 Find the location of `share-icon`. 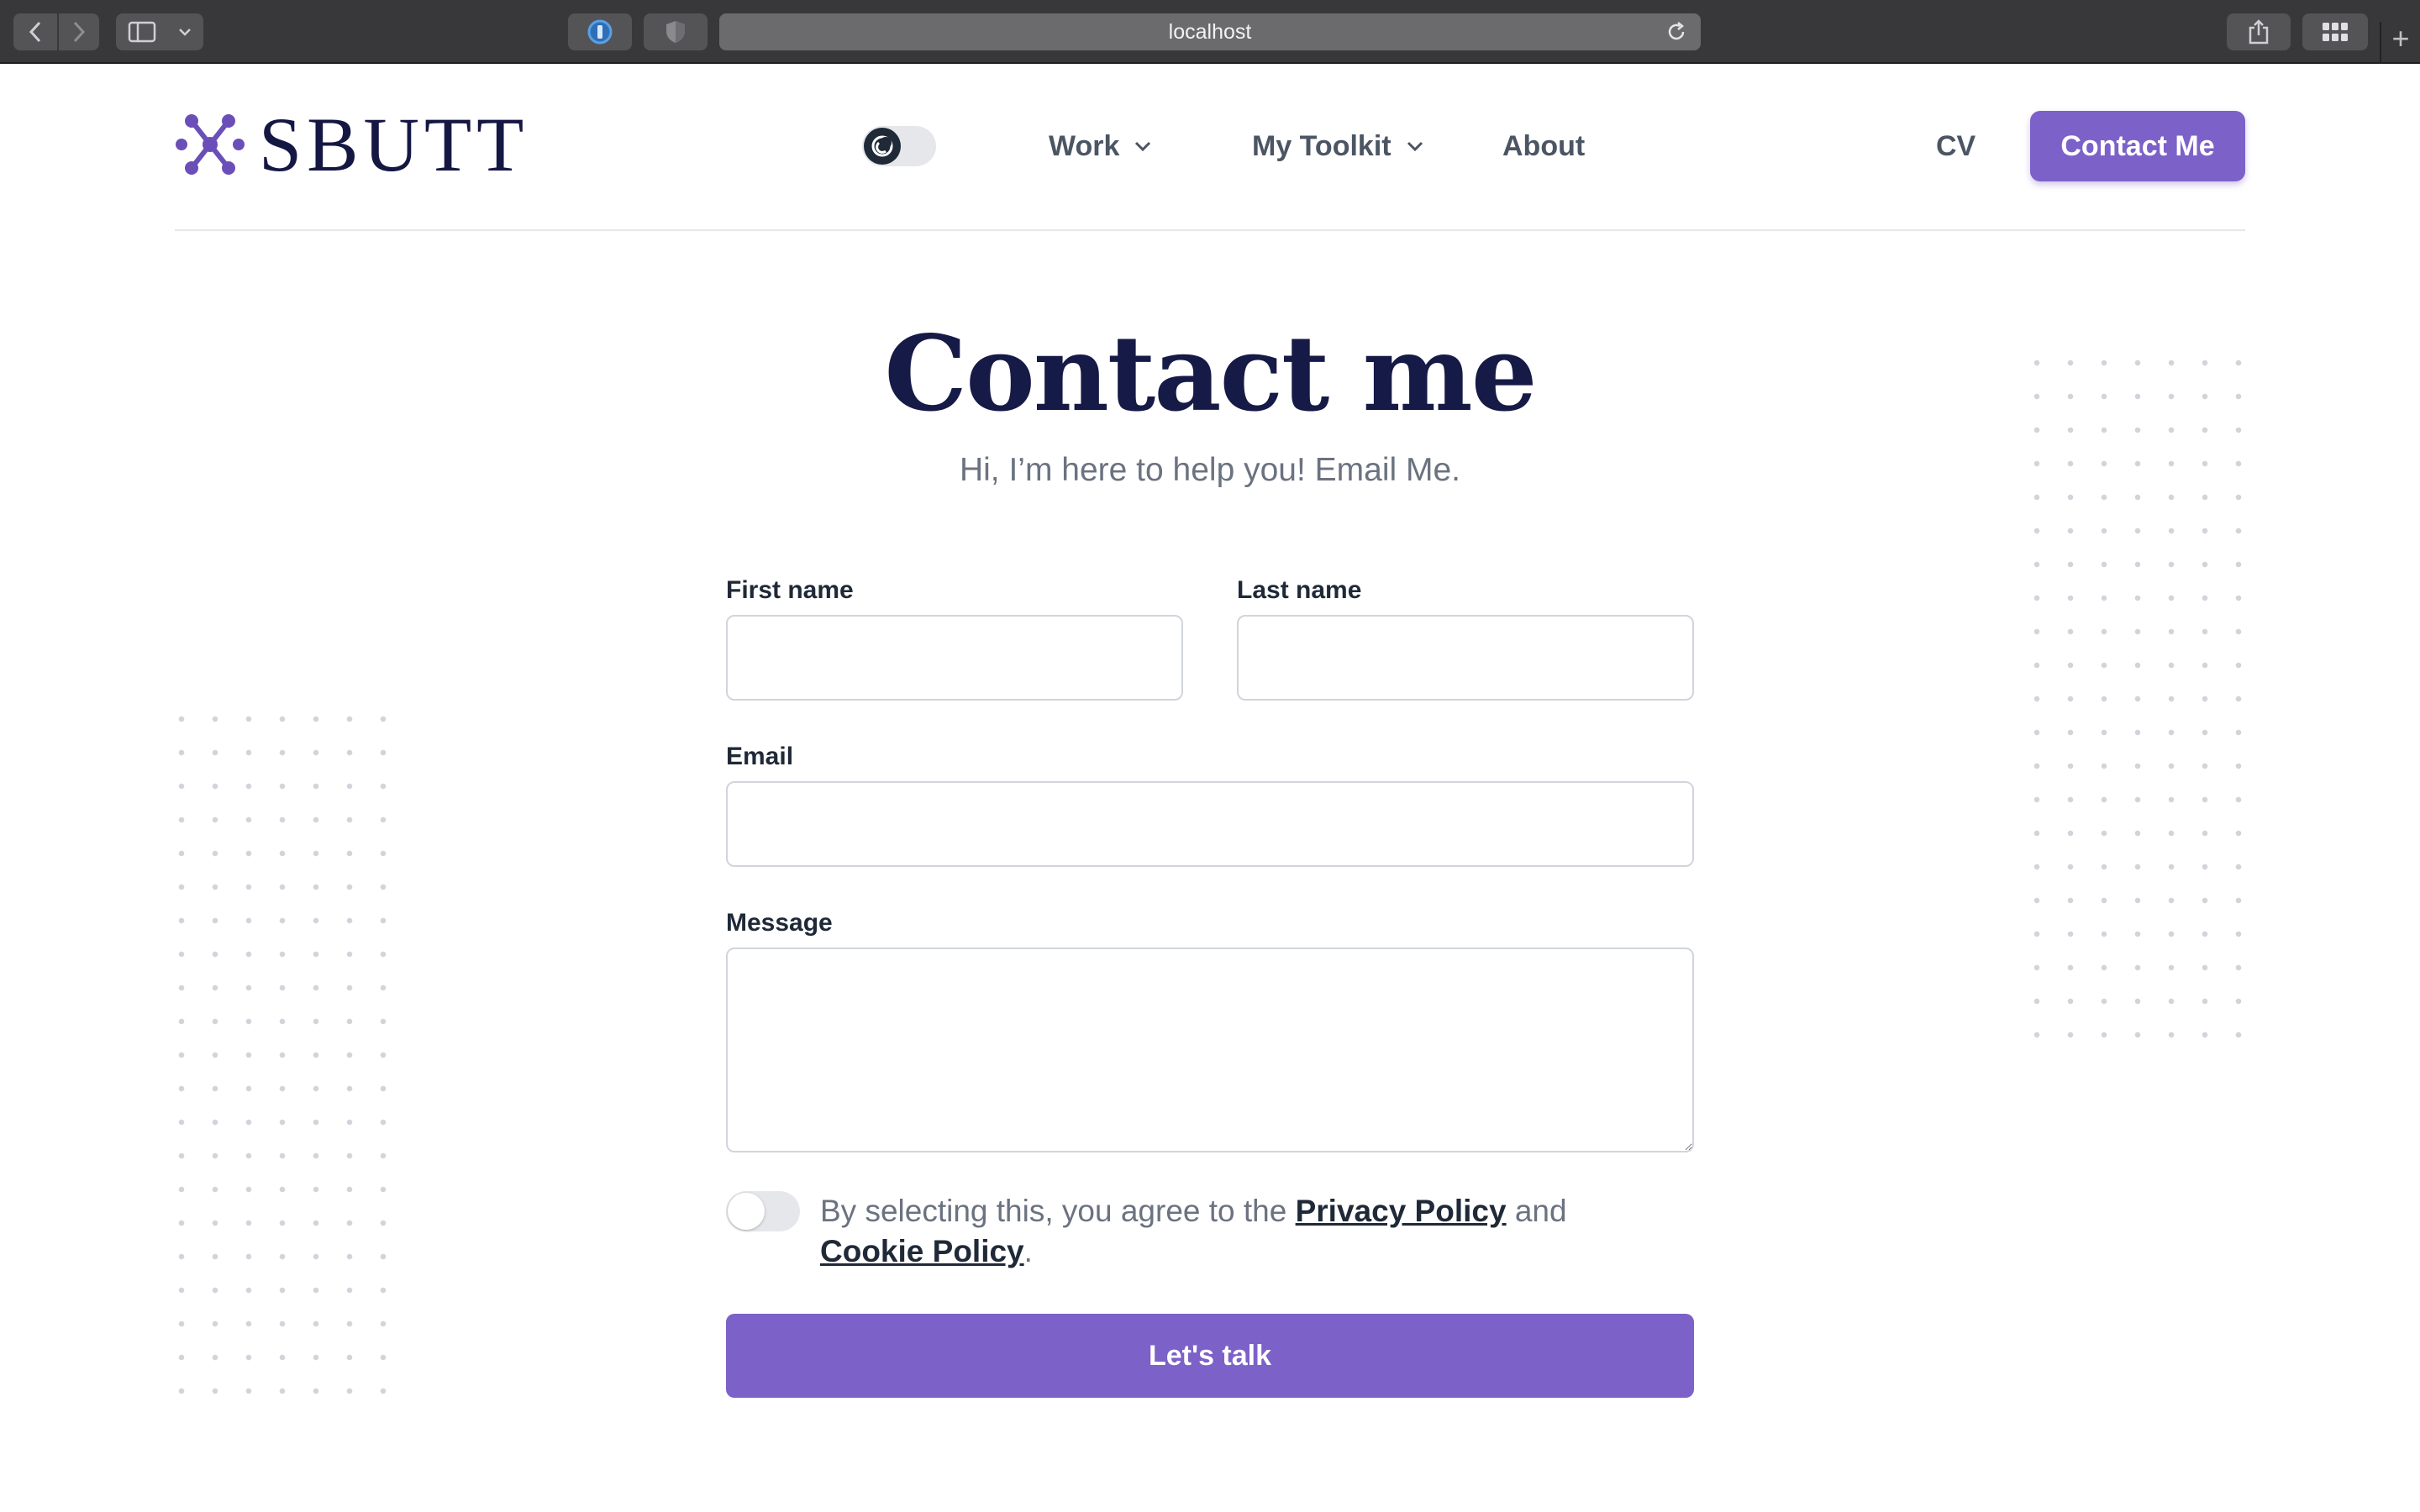

share-icon is located at coordinates (2259, 32).